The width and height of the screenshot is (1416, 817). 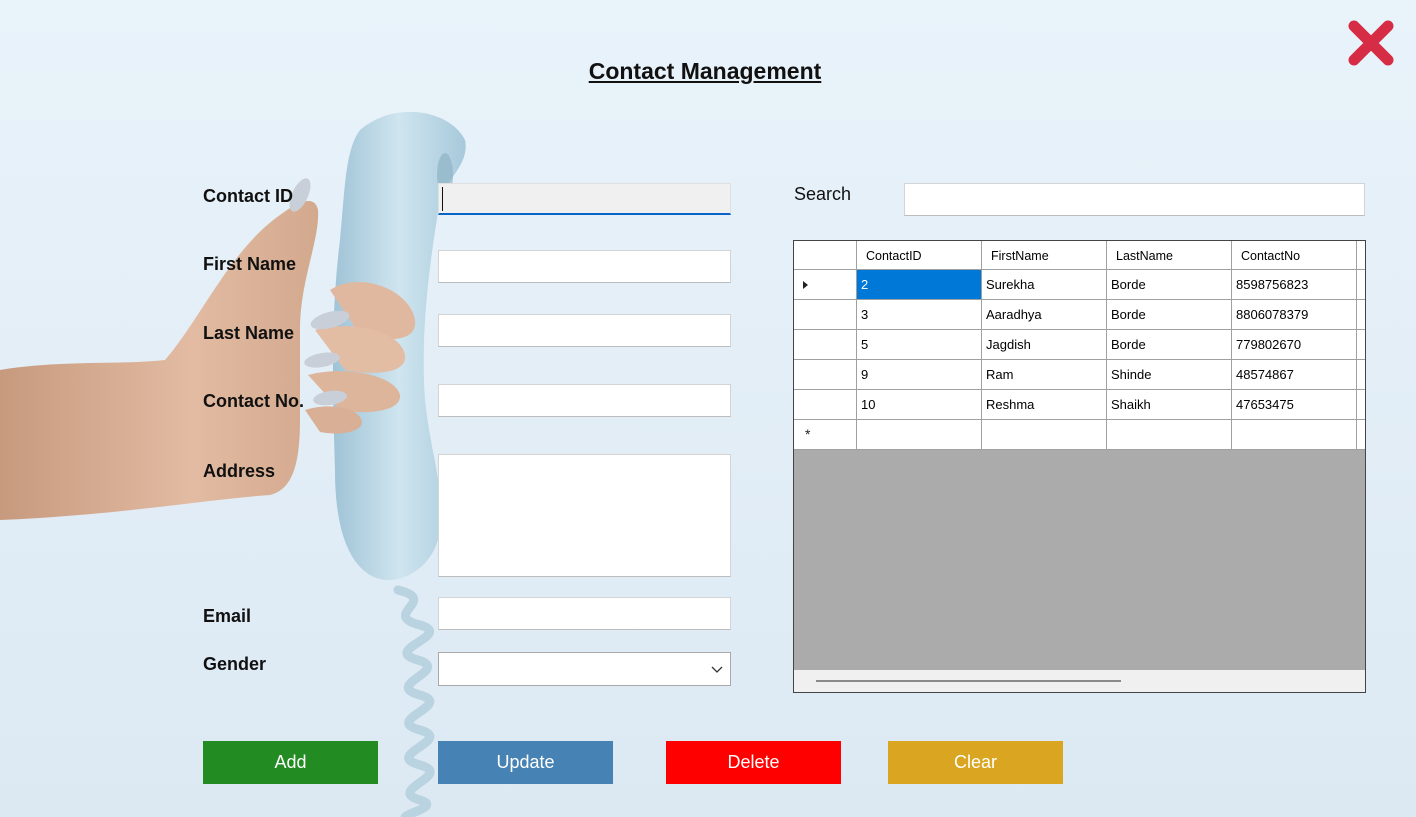 I want to click on grid-cell: Aaradhya, so click(x=1044, y=315).